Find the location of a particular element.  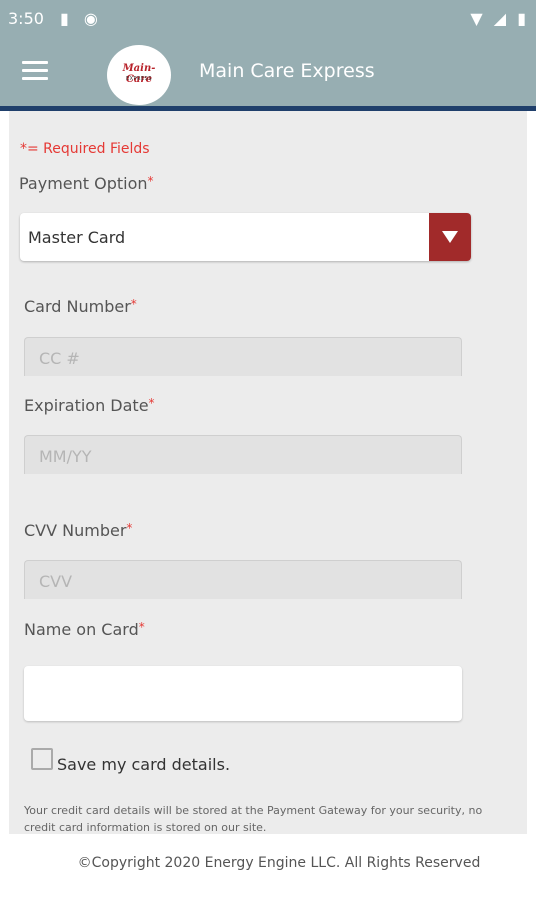

status-right-icons: ▼ ◢ ▮ is located at coordinates (495, 18).